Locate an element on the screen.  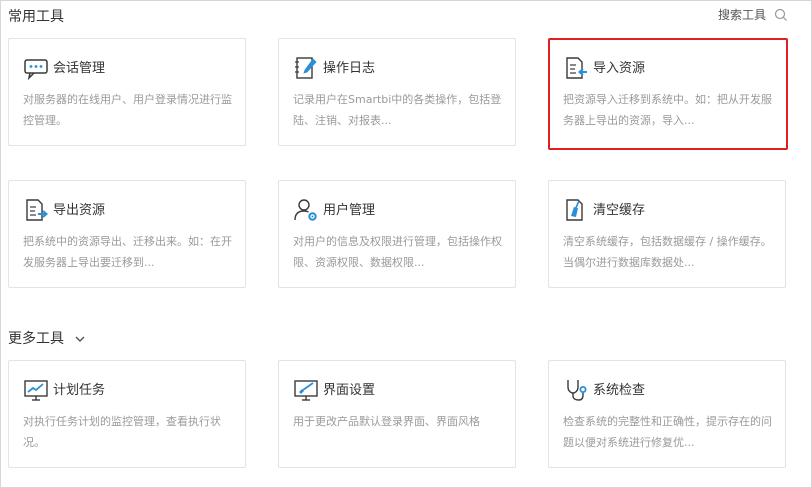
card-description: 对执行任务计划的监控管理，查看执行状况。 is located at coordinates (122, 432).